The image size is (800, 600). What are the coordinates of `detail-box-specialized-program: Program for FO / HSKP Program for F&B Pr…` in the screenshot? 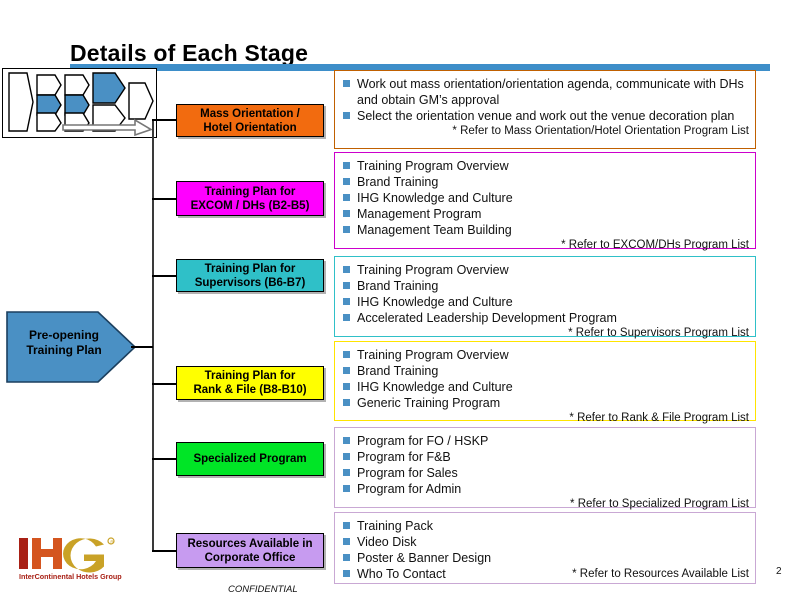 It's located at (545, 468).